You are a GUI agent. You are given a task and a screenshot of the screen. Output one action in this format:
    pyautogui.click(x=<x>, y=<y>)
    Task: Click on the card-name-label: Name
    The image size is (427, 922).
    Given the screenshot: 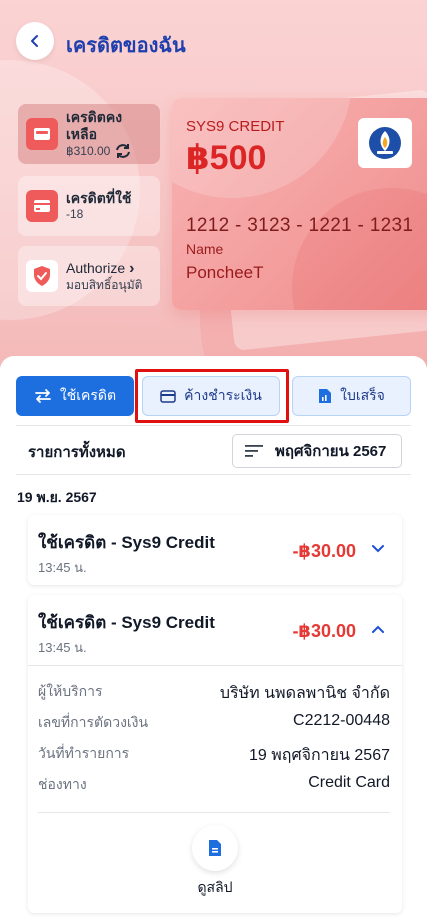 What is the action you would take?
    pyautogui.click(x=205, y=249)
    